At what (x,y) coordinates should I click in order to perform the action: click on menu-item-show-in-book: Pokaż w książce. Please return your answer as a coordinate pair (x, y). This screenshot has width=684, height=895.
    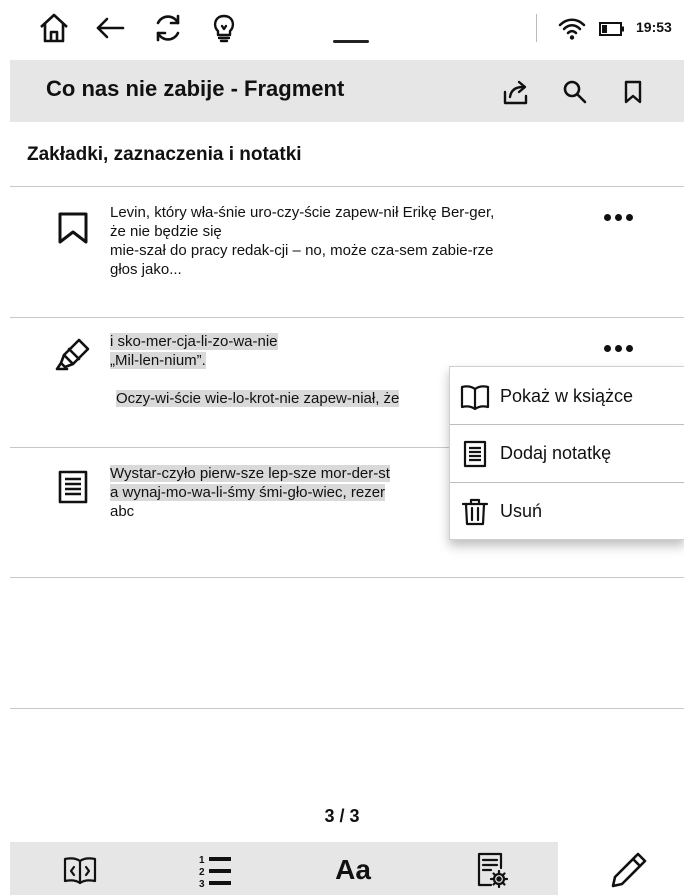
    Looking at the image, I should click on (567, 396).